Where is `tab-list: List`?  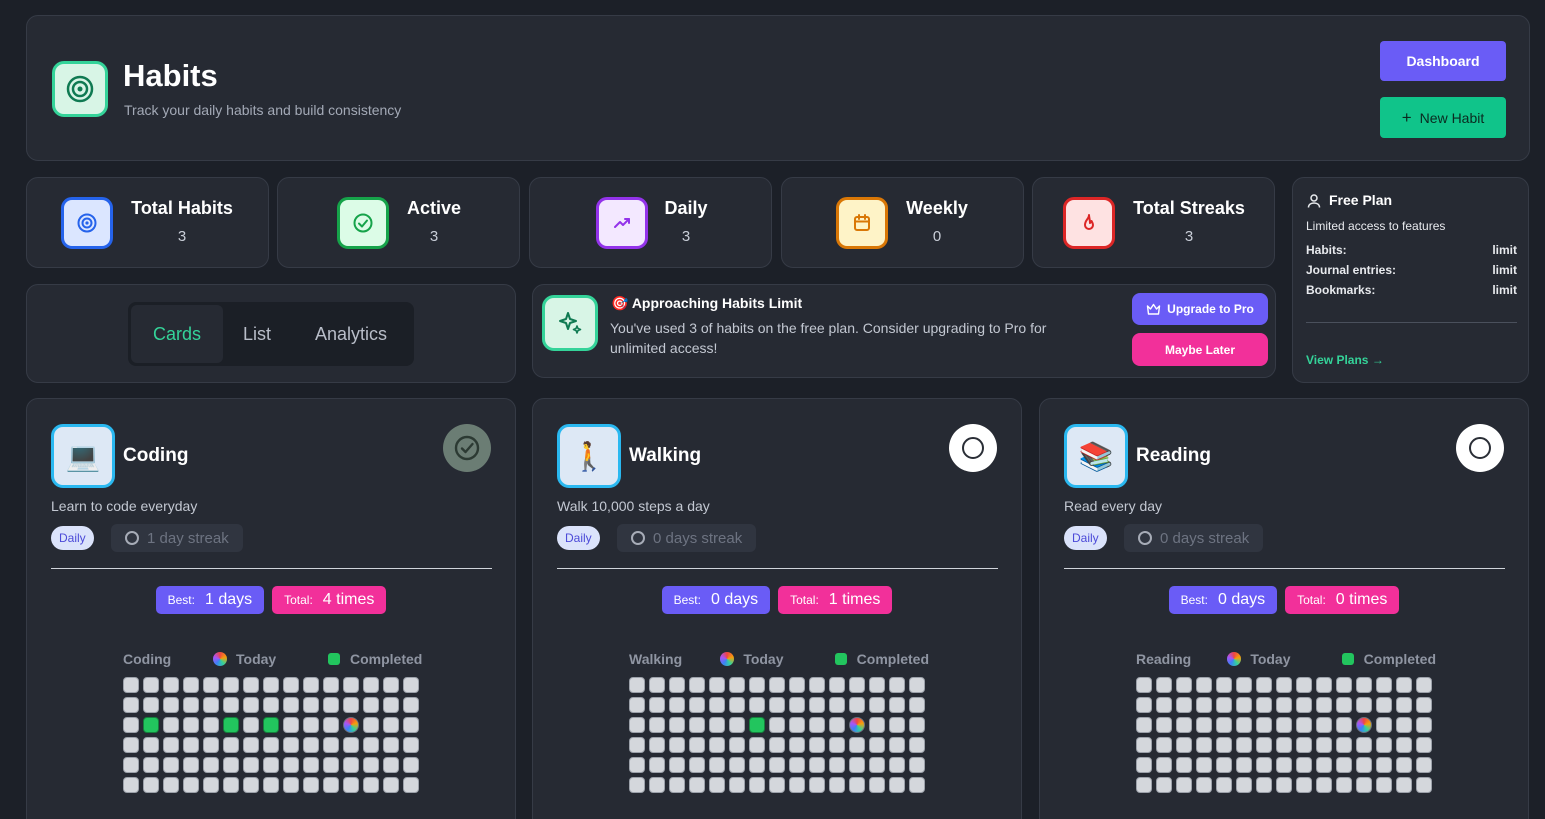
tab-list: List is located at coordinates (257, 334).